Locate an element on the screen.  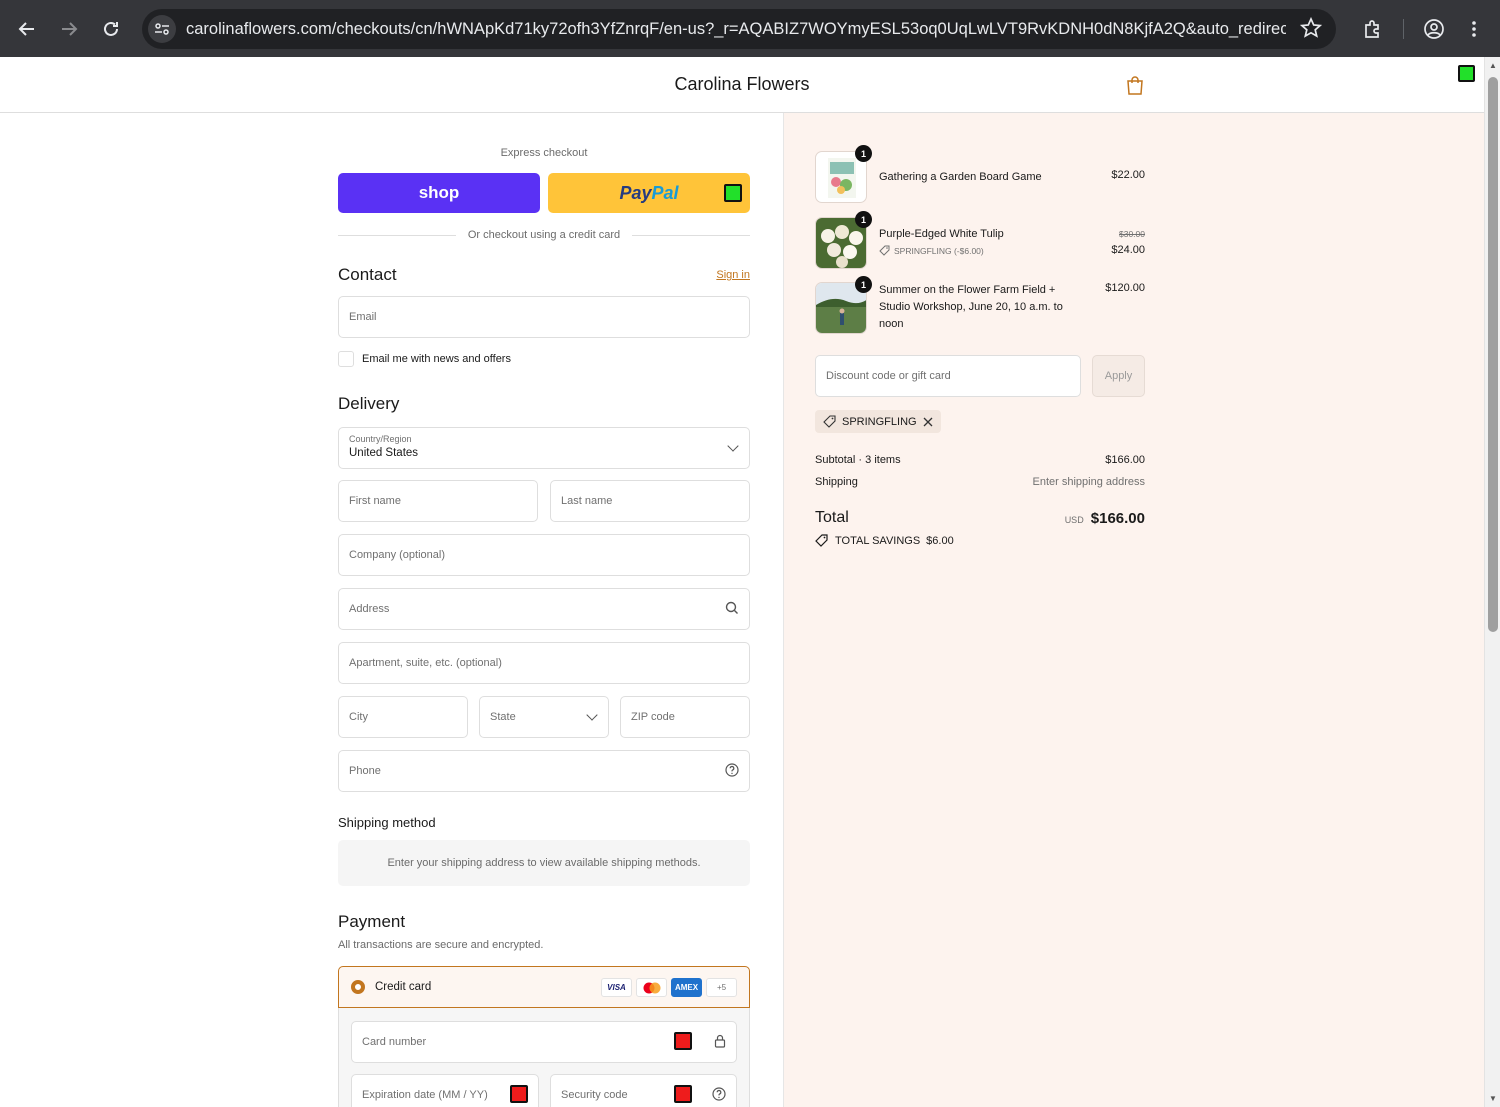
page-scrollbar: ▲ ▼ is located at coordinates (1492, 582).